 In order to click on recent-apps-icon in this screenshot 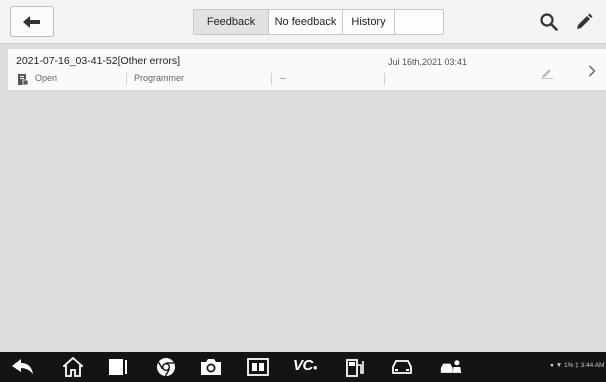, I will do `click(118, 367)`.